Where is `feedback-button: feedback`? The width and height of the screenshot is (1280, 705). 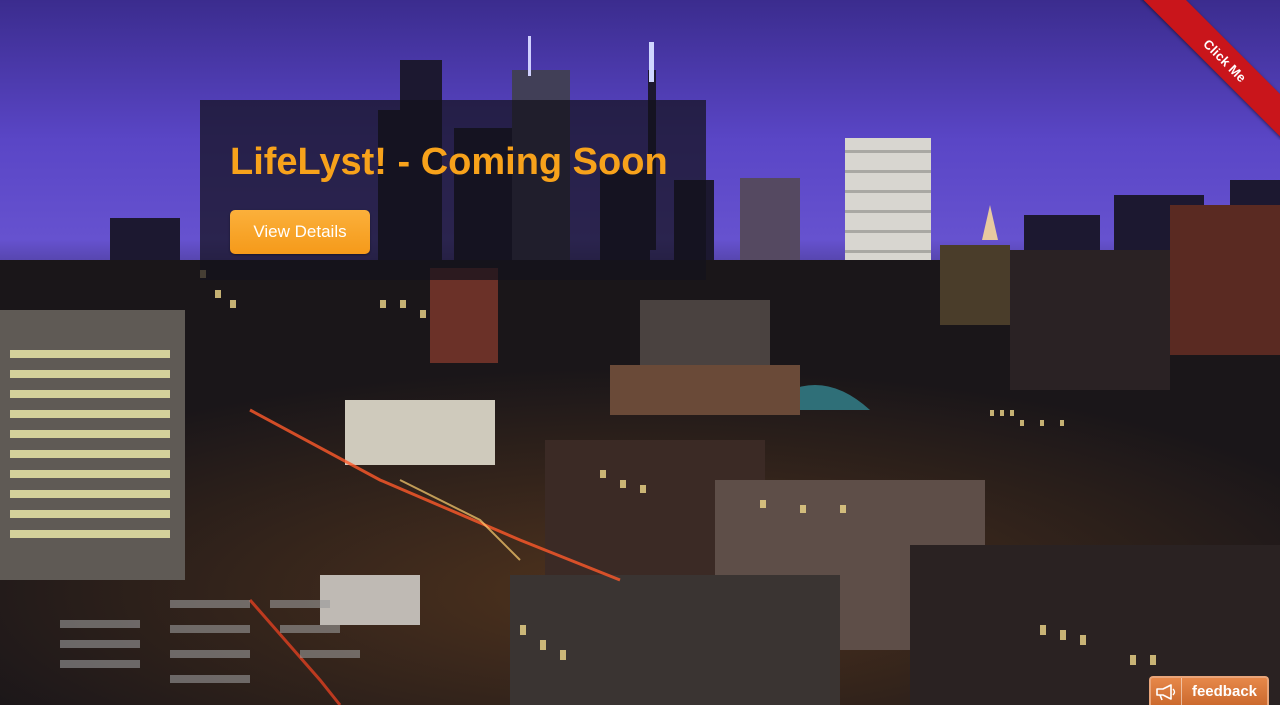
feedback-button: feedback is located at coordinates (1209, 690).